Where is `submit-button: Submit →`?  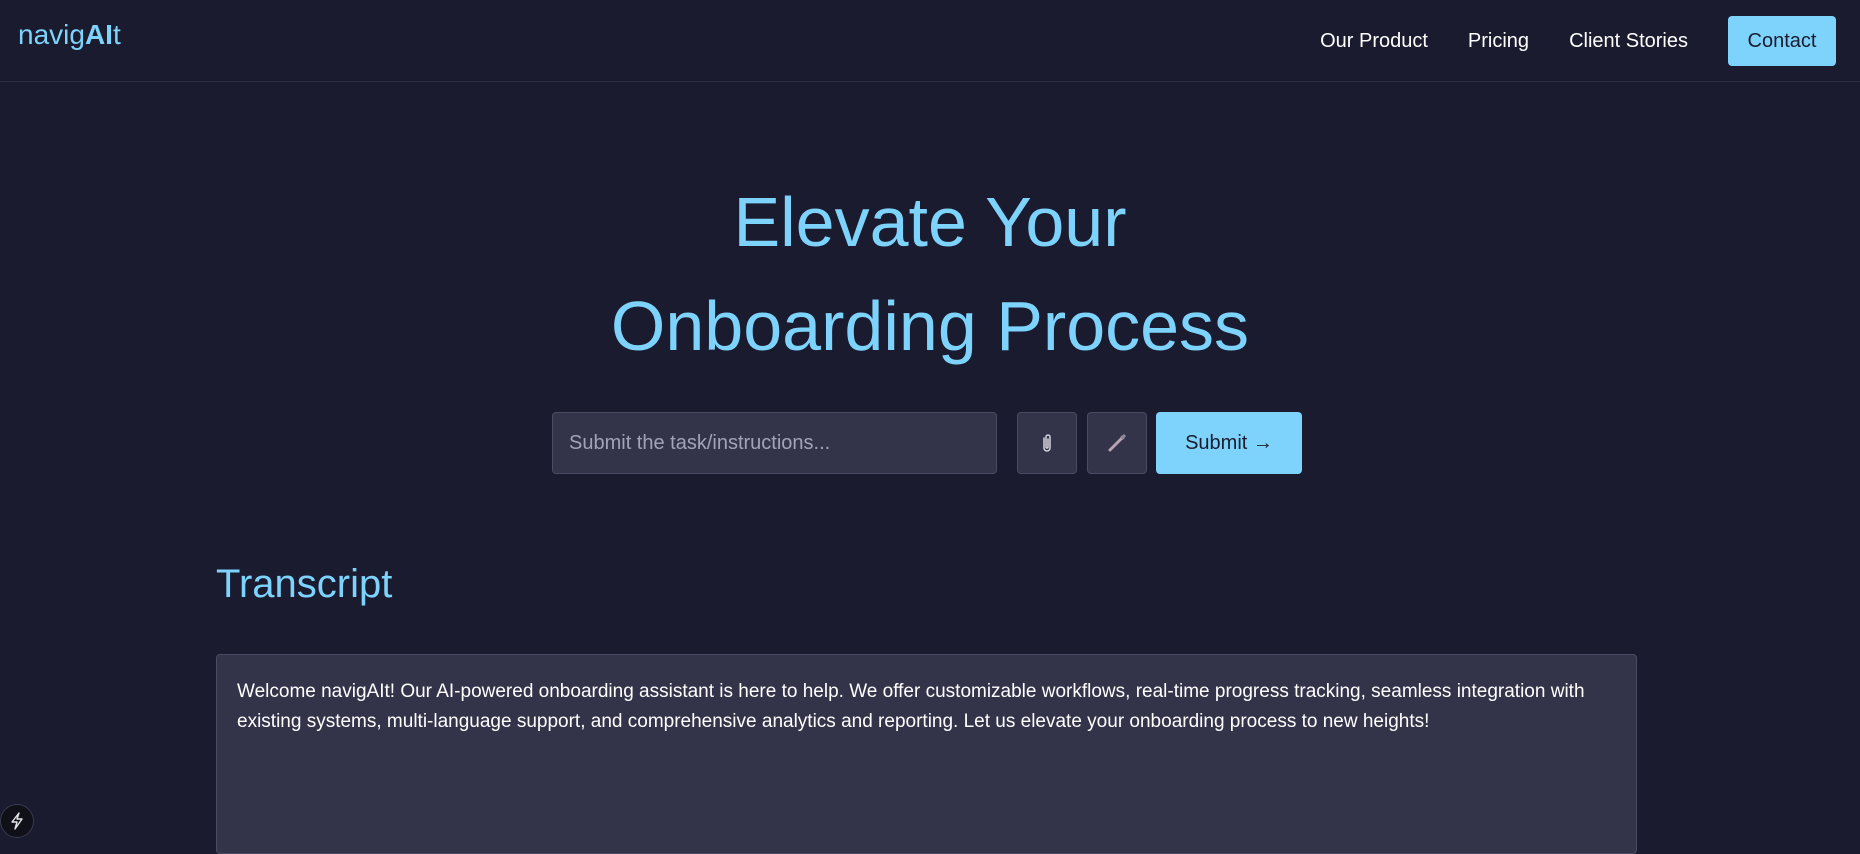
submit-button: Submit → is located at coordinates (1229, 443).